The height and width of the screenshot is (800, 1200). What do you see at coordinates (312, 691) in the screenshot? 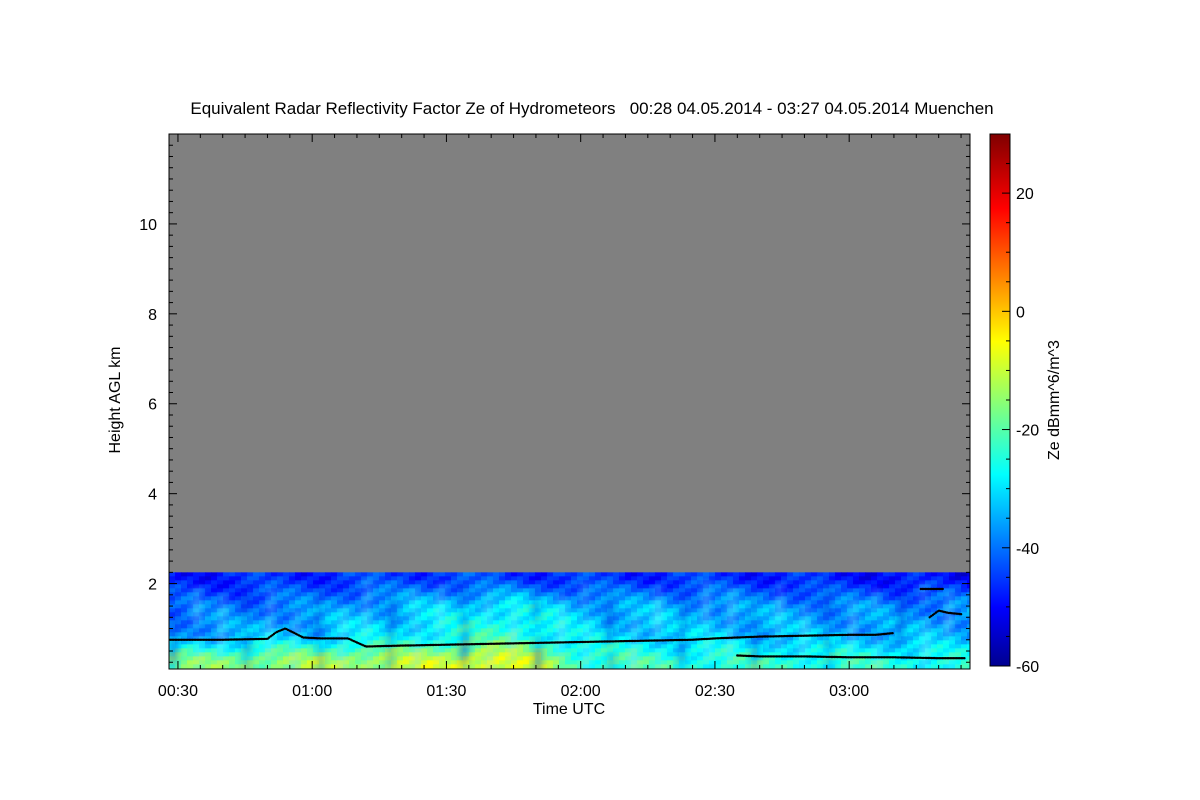
I see `x-tick-label: 01:00` at bounding box center [312, 691].